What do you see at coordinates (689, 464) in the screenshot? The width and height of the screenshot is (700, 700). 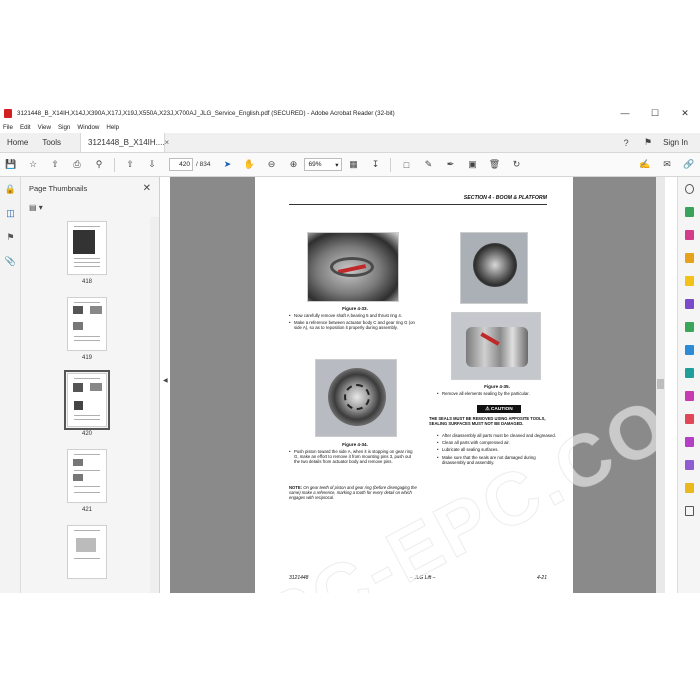 I see `certificates-icon` at bounding box center [689, 464].